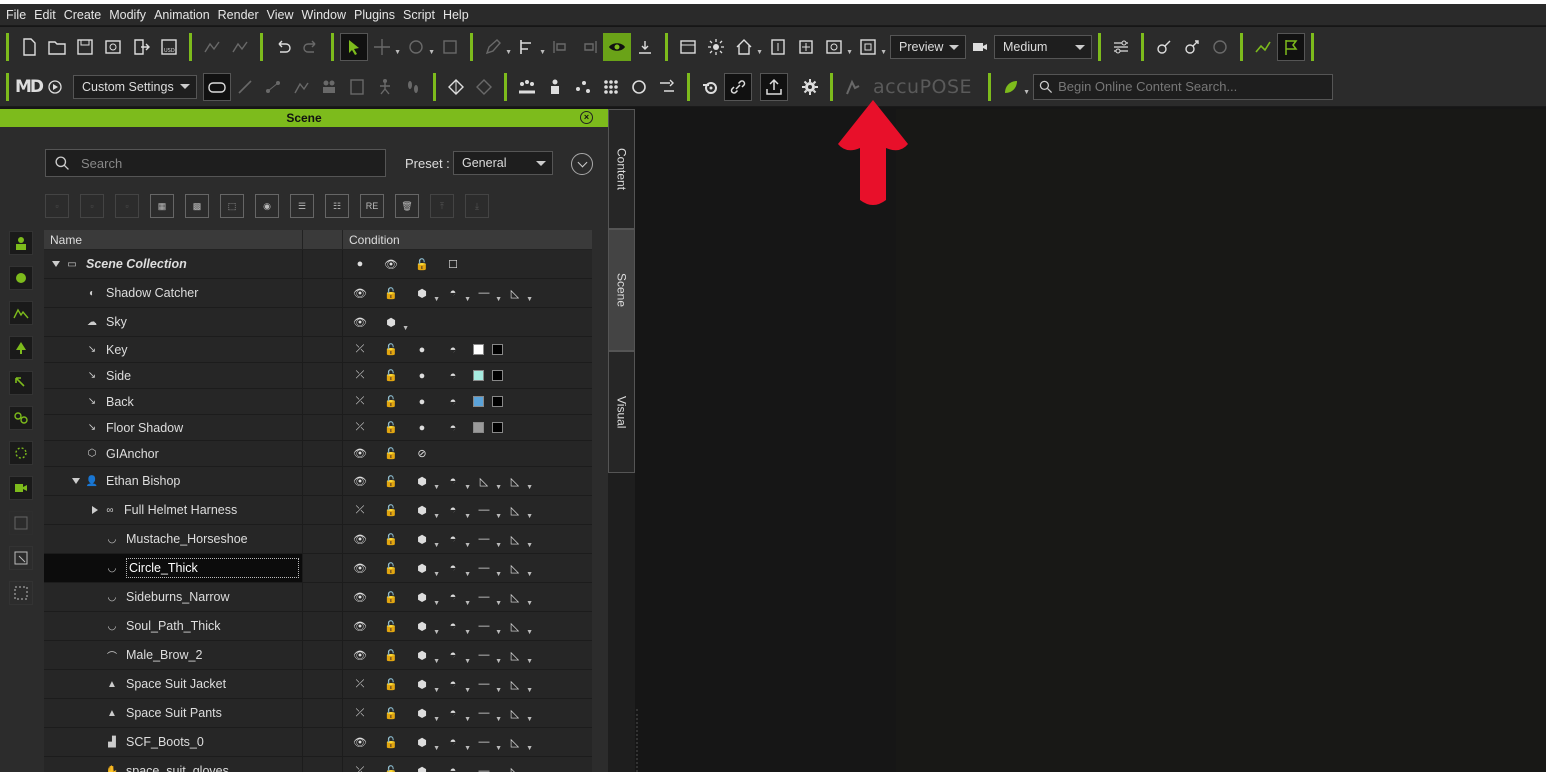 This screenshot has height=772, width=1546. Describe the element at coordinates (407, 206) in the screenshot. I see `delete-button: 🗑` at that location.